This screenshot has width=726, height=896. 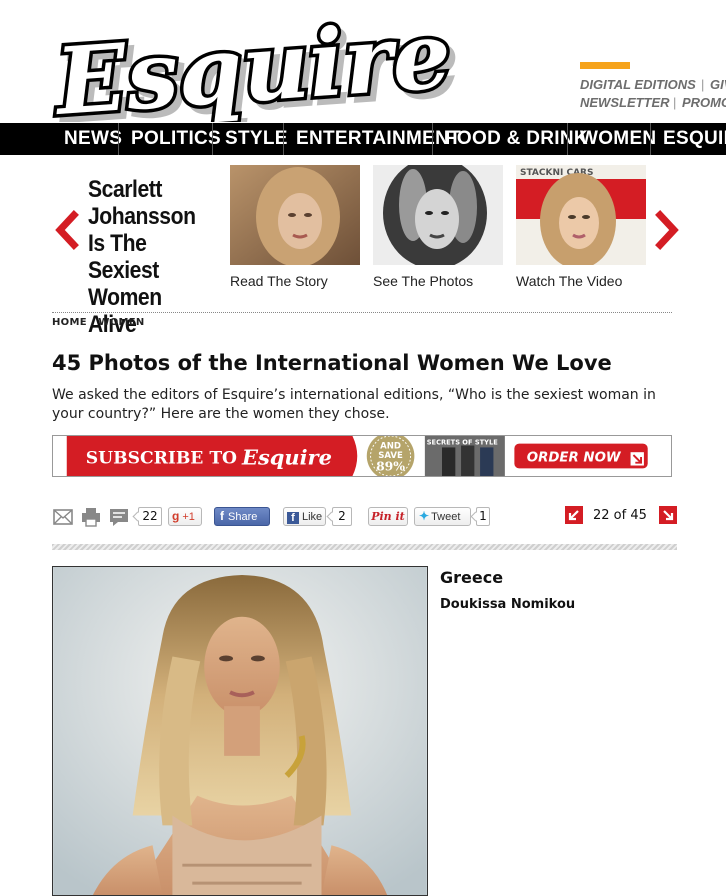 I want to click on tweet-button: ✦ Tweet, so click(x=442, y=516).